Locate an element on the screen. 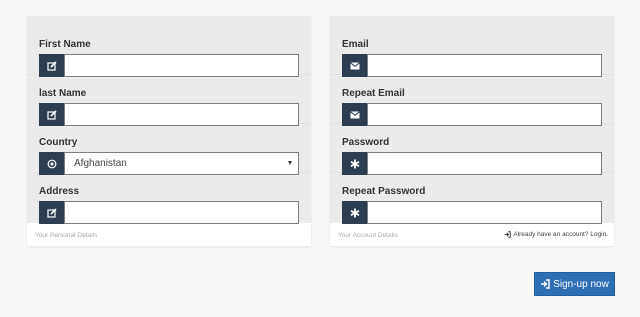 The width and height of the screenshot is (640, 317). personal-panel-footer: Your Personal Details is located at coordinates (169, 234).